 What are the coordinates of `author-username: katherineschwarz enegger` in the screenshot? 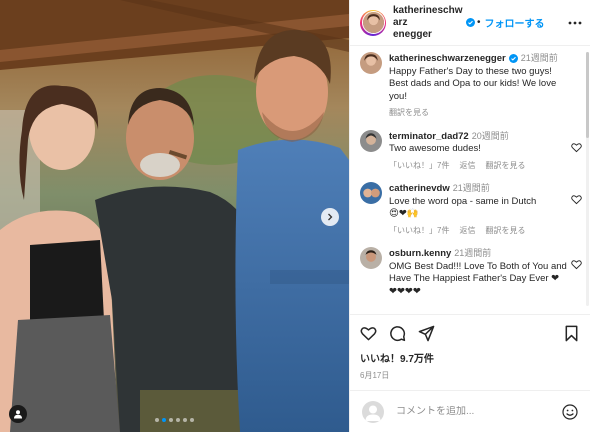 It's located at (428, 23).